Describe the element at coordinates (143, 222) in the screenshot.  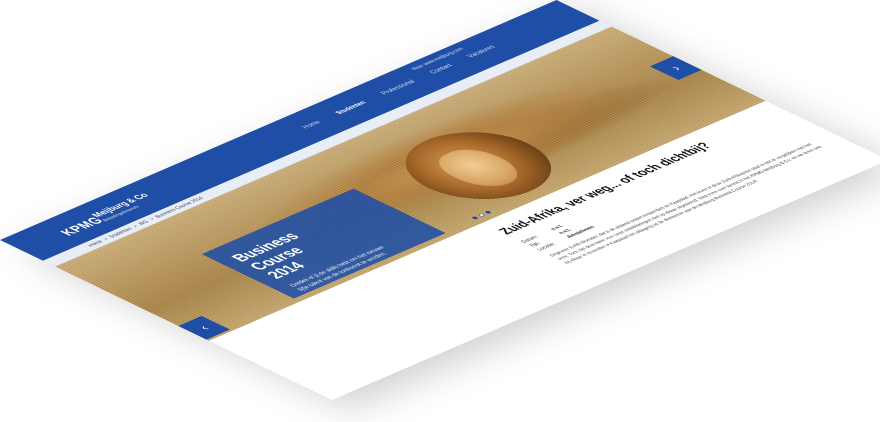
I see `breadcrumb-wg: WG` at that location.